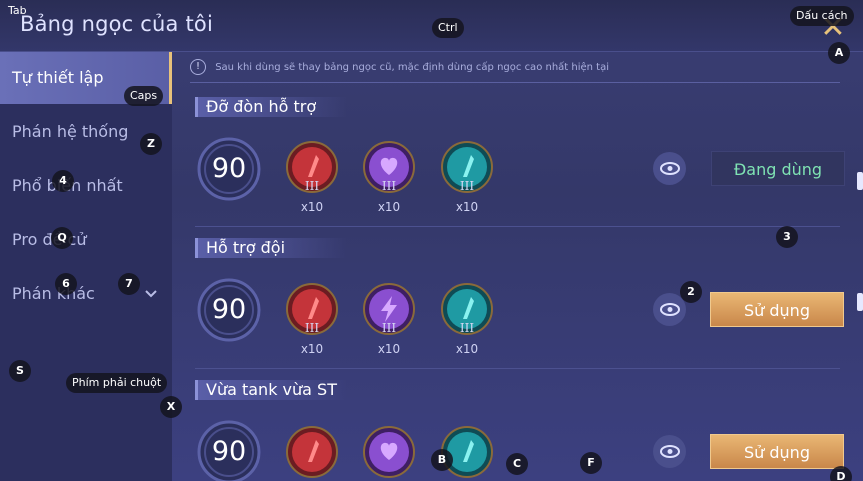  I want to click on key-hint-s: S, so click(20, 371).